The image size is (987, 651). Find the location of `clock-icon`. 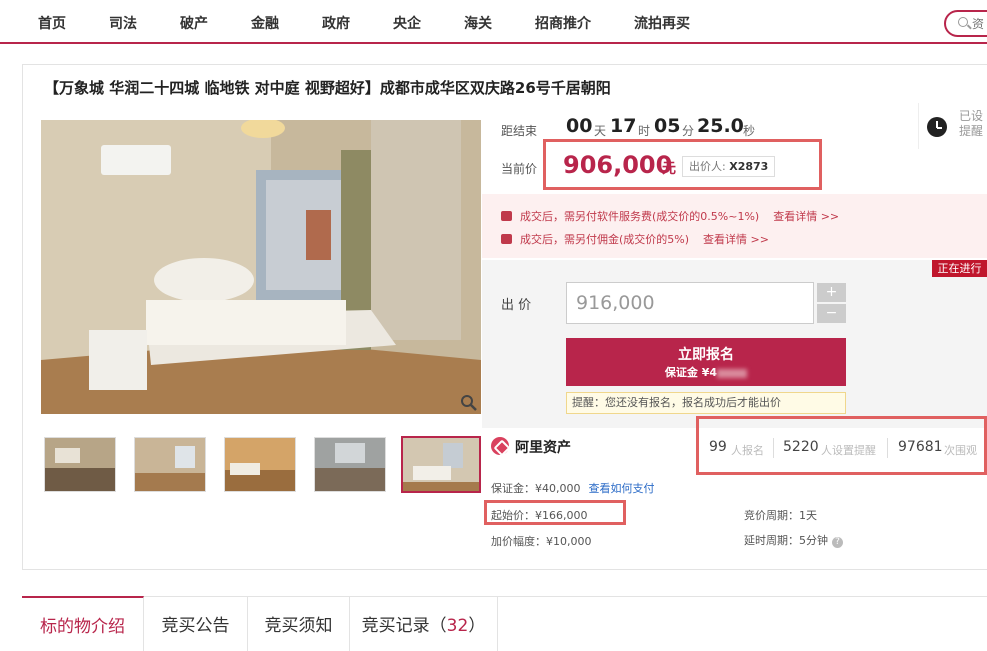

clock-icon is located at coordinates (937, 127).